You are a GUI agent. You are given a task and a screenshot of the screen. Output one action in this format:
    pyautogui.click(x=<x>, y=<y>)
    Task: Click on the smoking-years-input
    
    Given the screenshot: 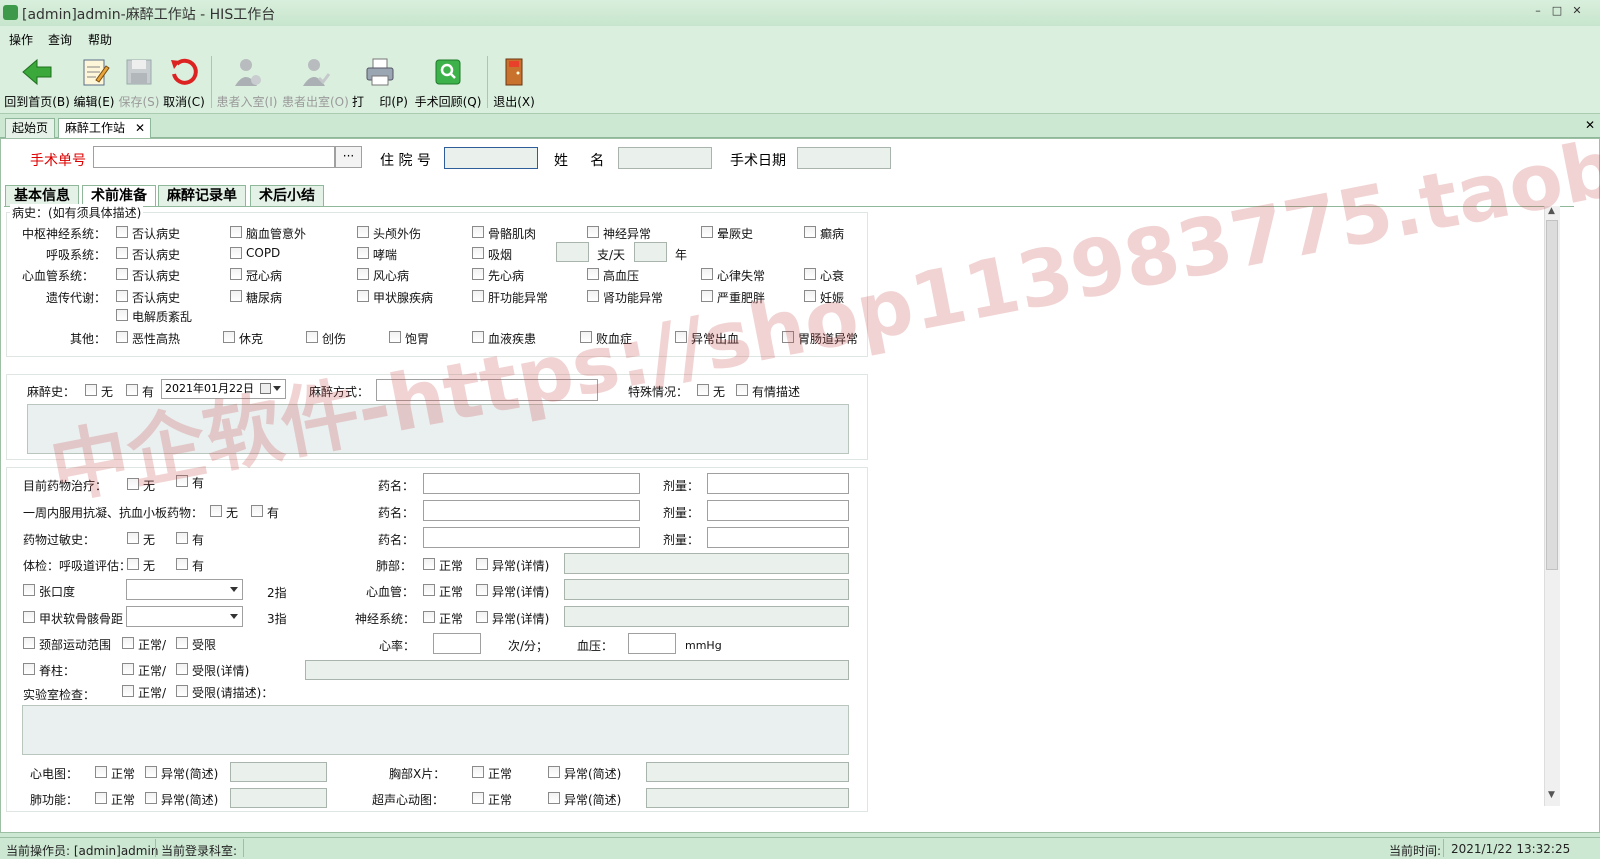 What is the action you would take?
    pyautogui.click(x=650, y=252)
    